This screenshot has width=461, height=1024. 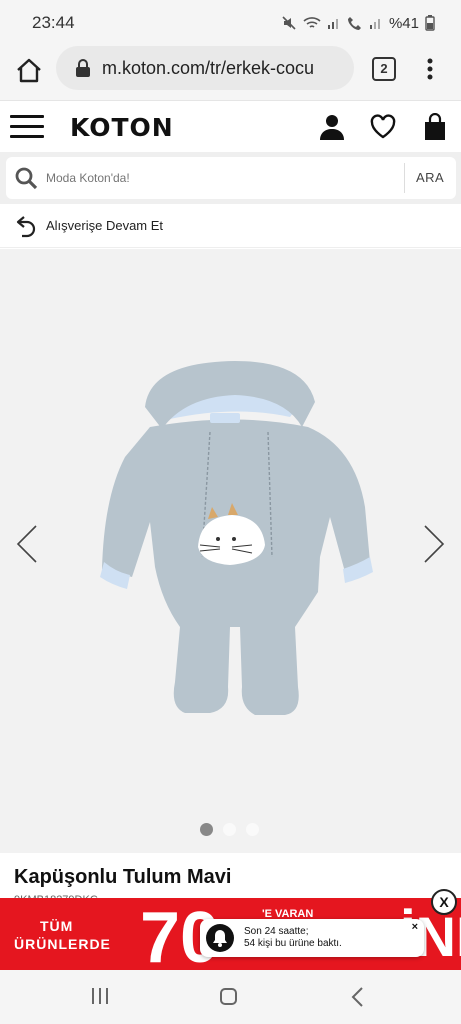 I want to click on notification-bell-icon, so click(x=220, y=938).